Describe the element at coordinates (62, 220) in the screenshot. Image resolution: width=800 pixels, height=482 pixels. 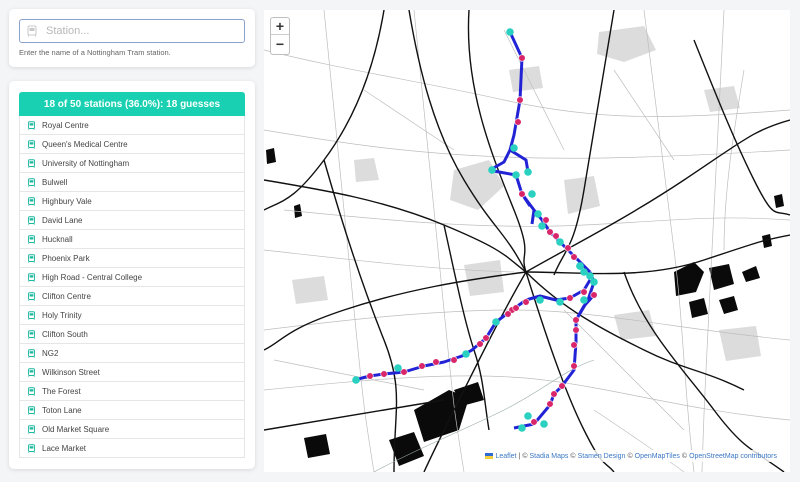
I see `station-name: David Lane` at that location.